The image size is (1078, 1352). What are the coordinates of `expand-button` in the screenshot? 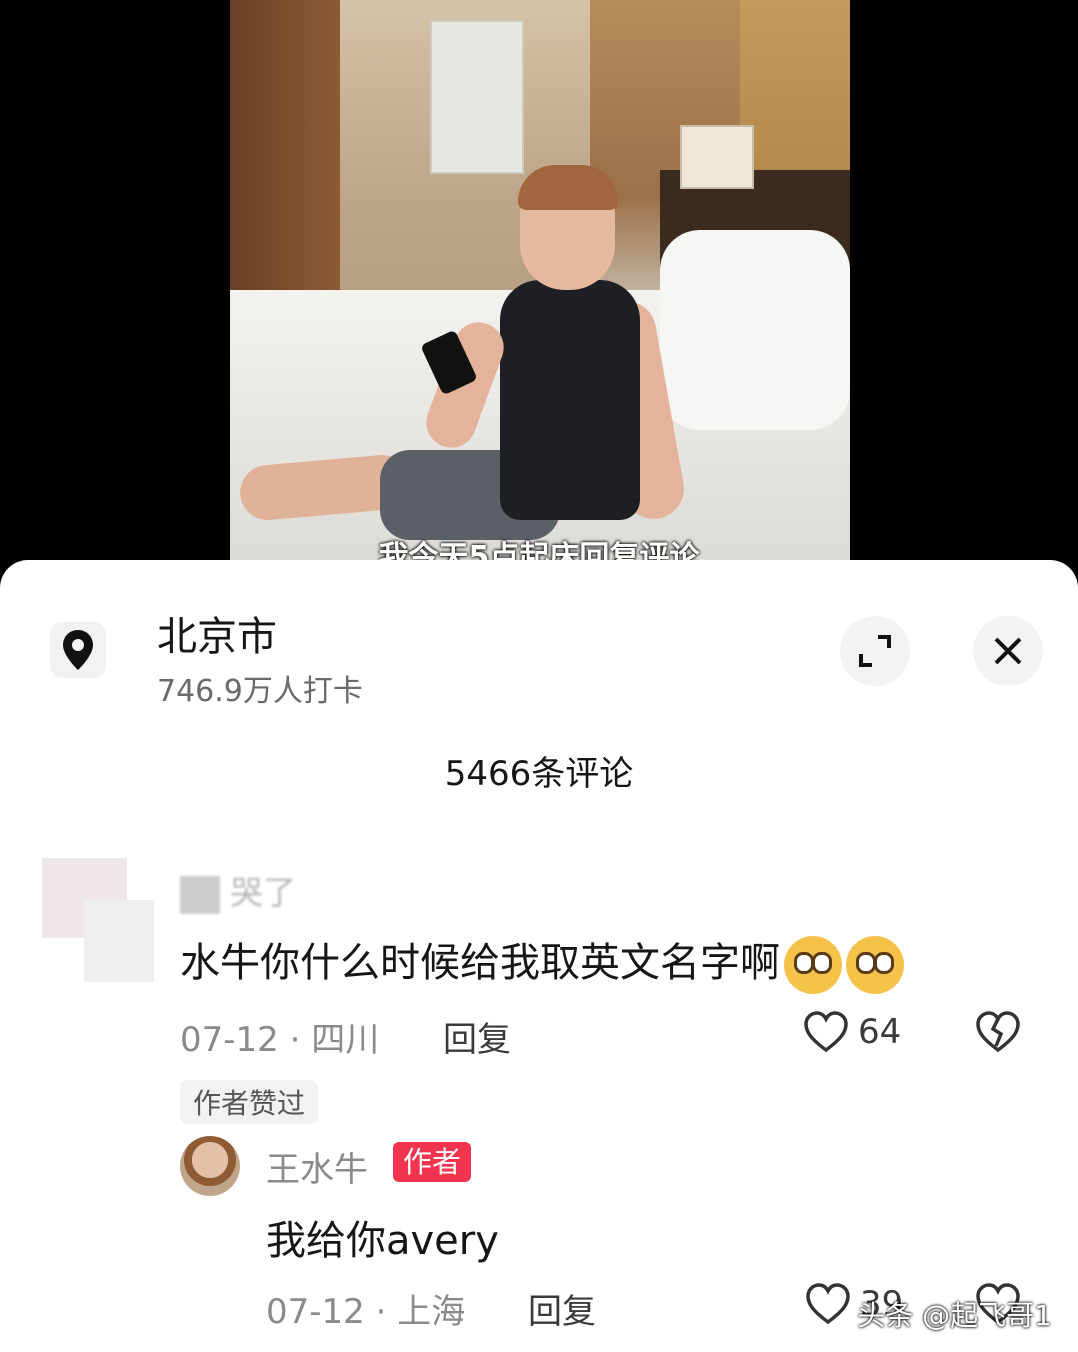 It's located at (875, 651).